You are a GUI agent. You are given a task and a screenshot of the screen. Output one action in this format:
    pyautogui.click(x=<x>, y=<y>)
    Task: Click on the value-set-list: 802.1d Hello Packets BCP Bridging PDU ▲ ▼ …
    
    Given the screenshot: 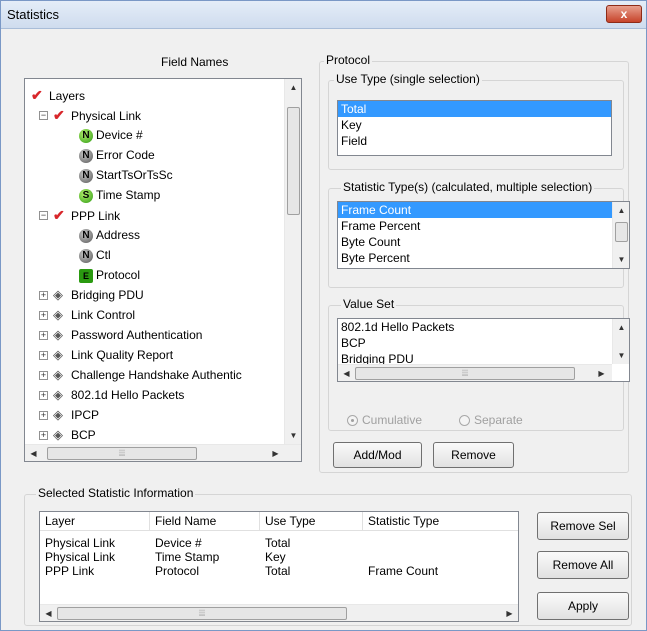 What is the action you would take?
    pyautogui.click(x=483, y=350)
    